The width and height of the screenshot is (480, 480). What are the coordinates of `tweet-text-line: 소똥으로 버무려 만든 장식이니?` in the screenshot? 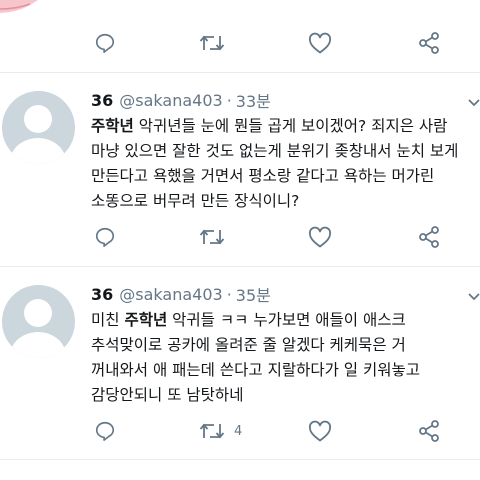 It's located at (285, 201).